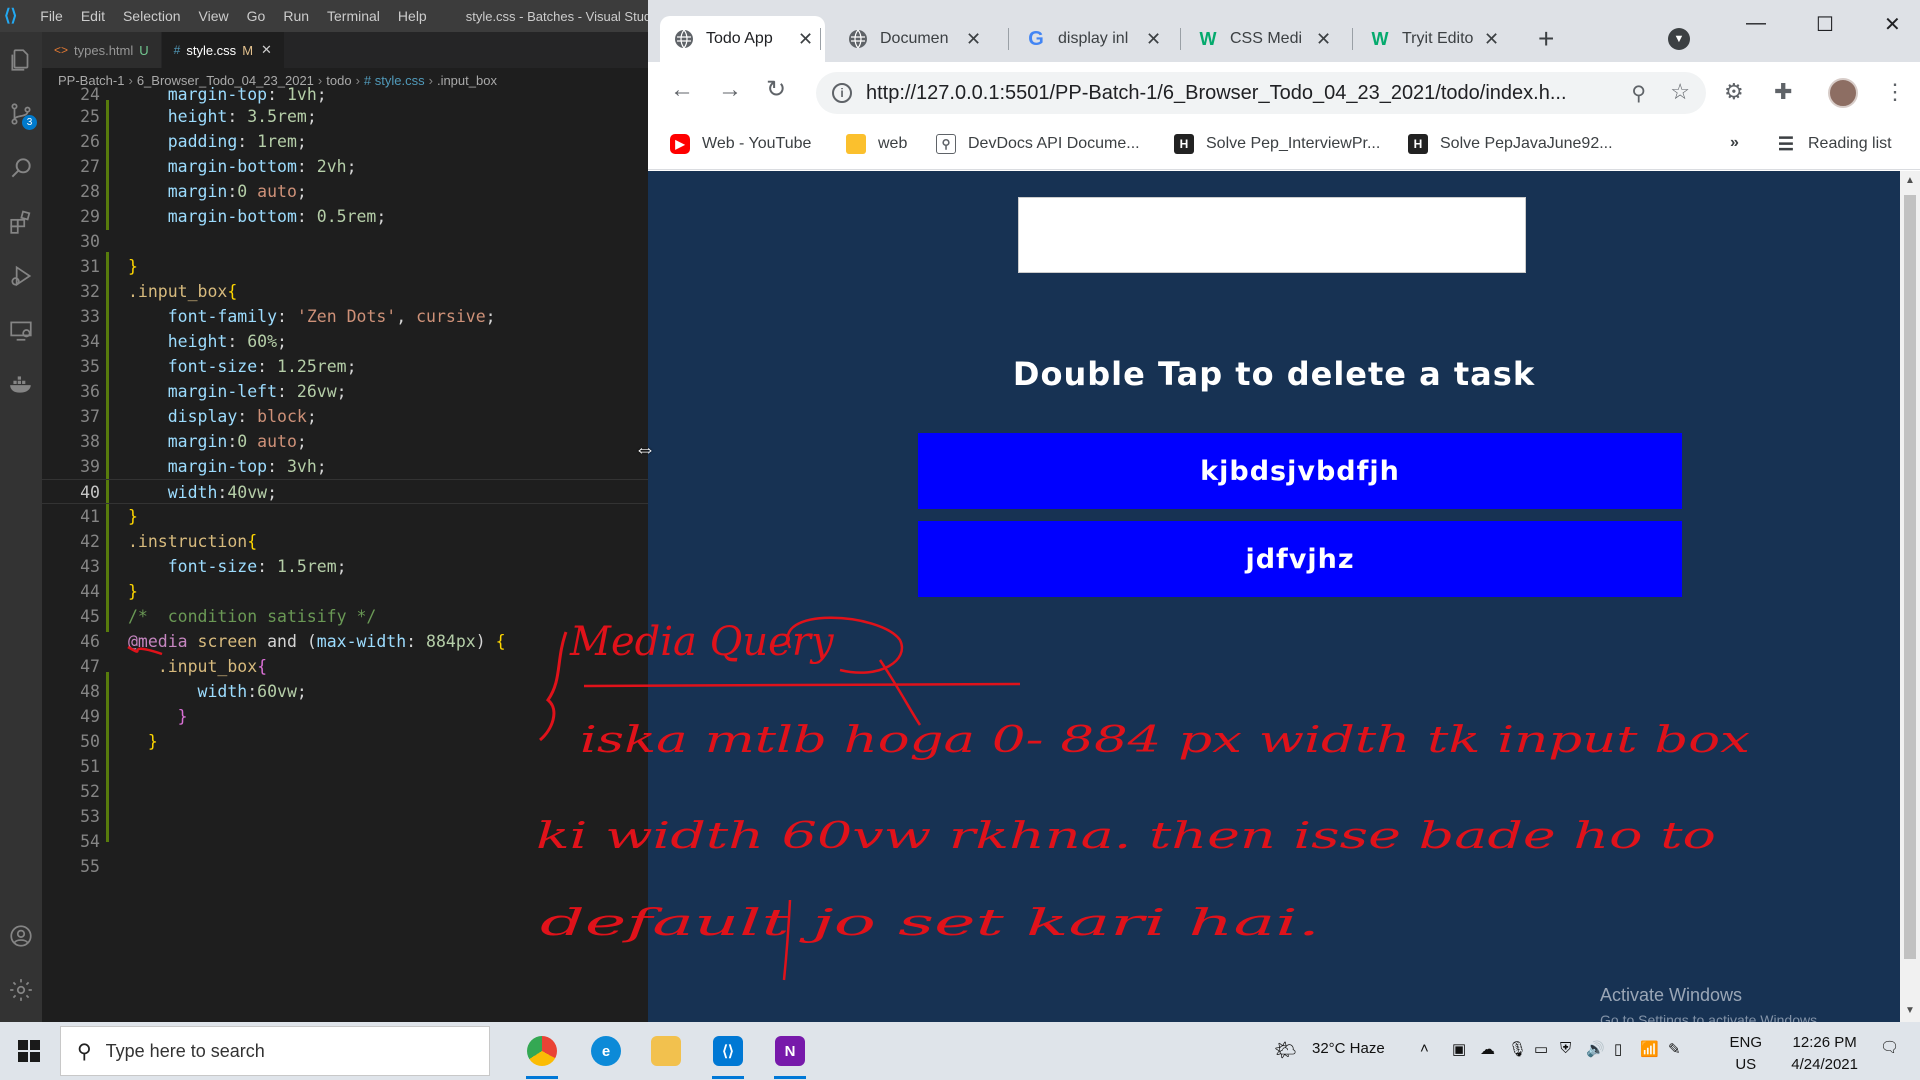 The image size is (1920, 1080). Describe the element at coordinates (1300, 471) in the screenshot. I see `task-item: kjbdsjvbdfjh` at that location.